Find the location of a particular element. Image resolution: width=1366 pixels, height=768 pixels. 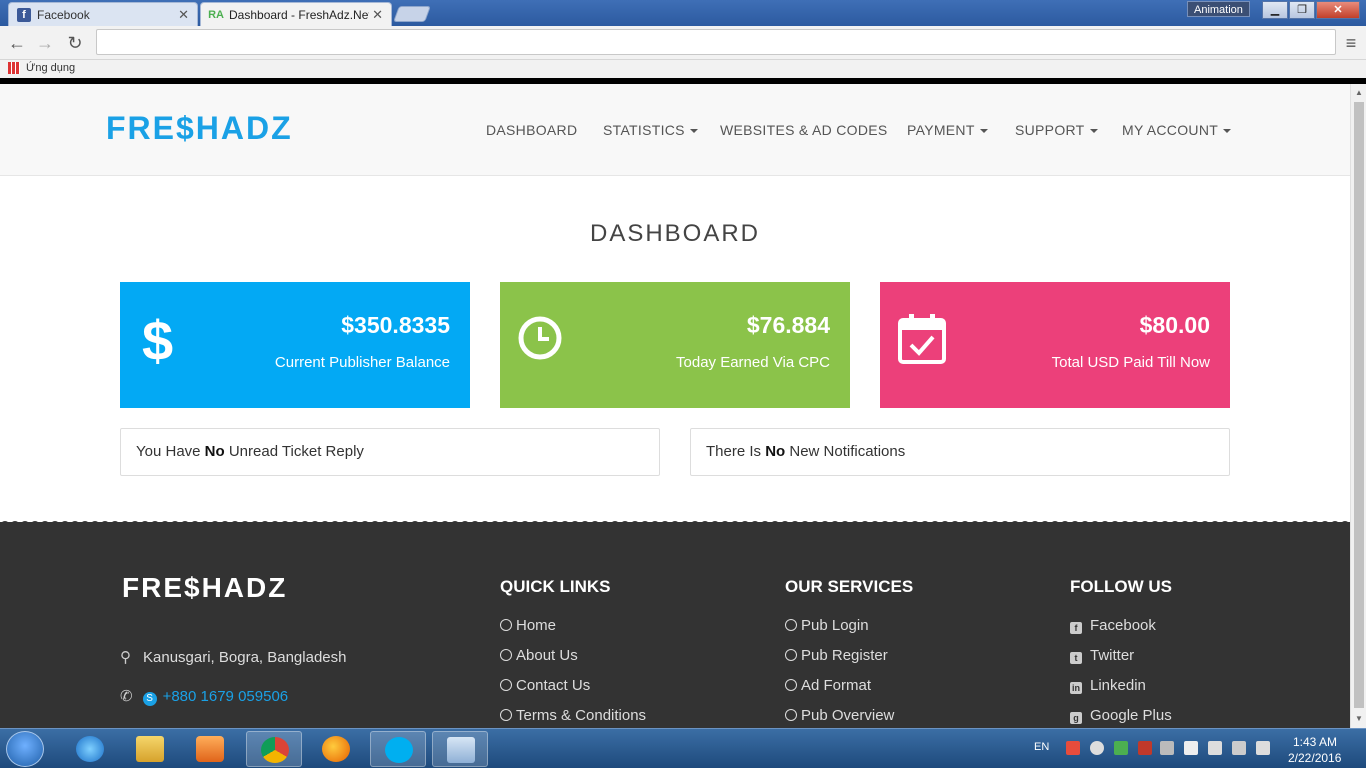

footer-social-google-plus: g Google Plus is located at coordinates (1121, 715).